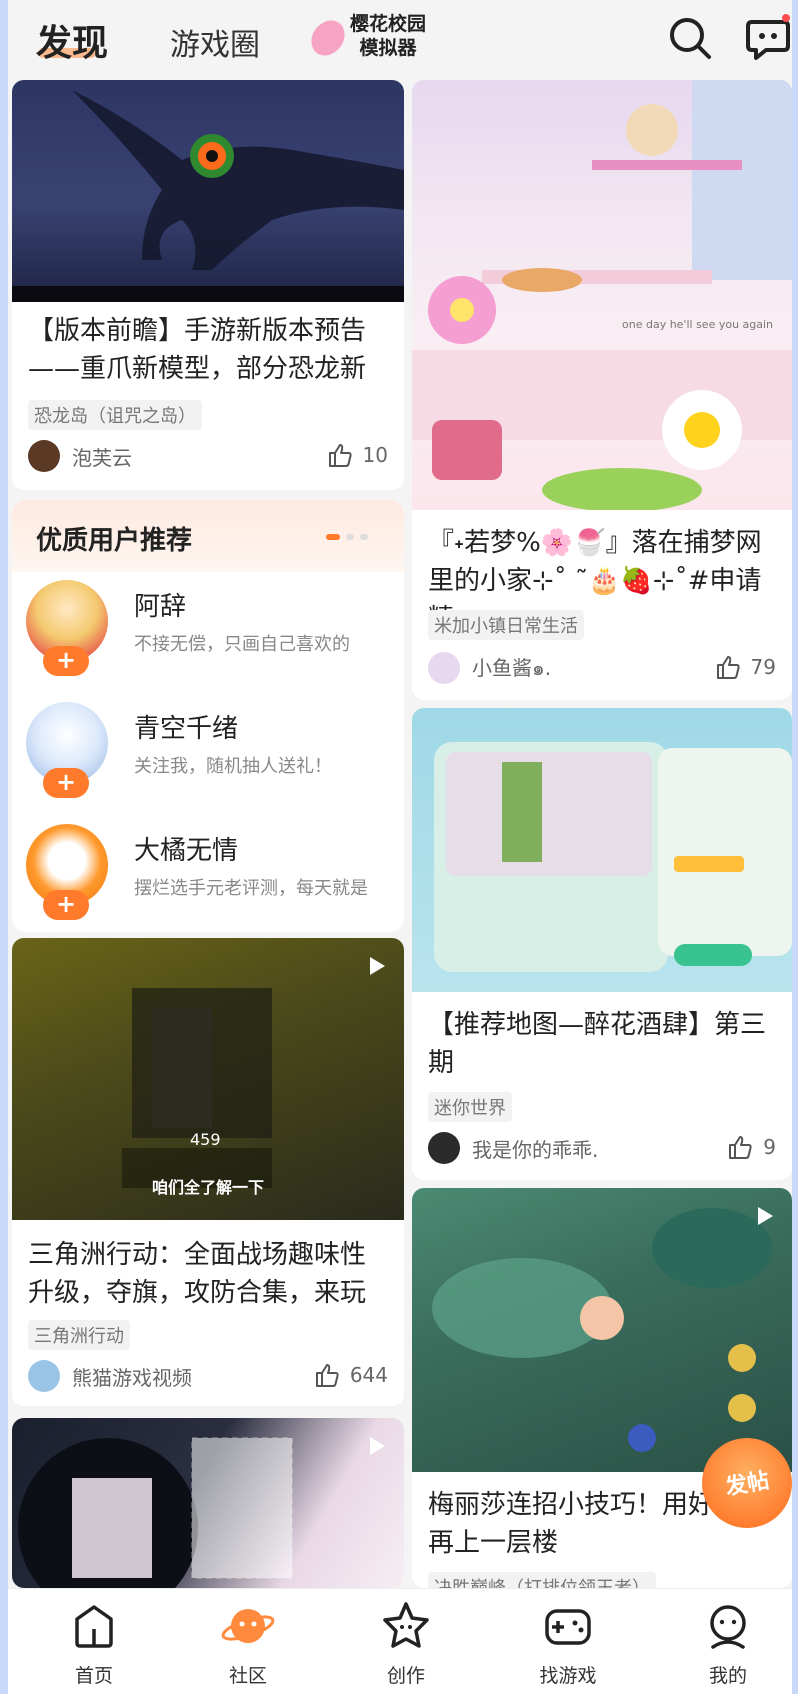  Describe the element at coordinates (155, 1512) in the screenshot. I see `anime-scene` at that location.